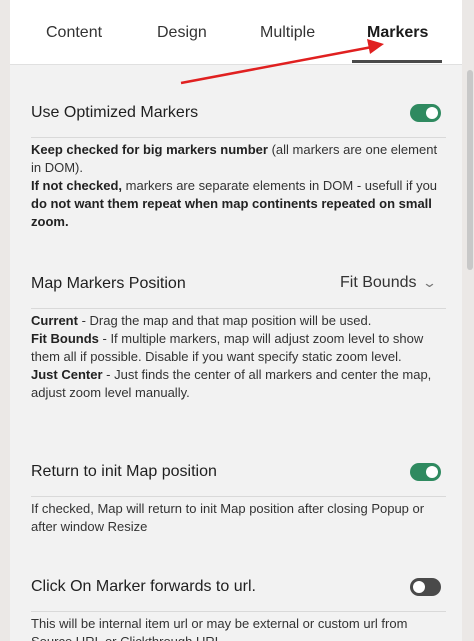  Describe the element at coordinates (77, 185) in the screenshot. I see `desc-bold: If not checked,` at that location.